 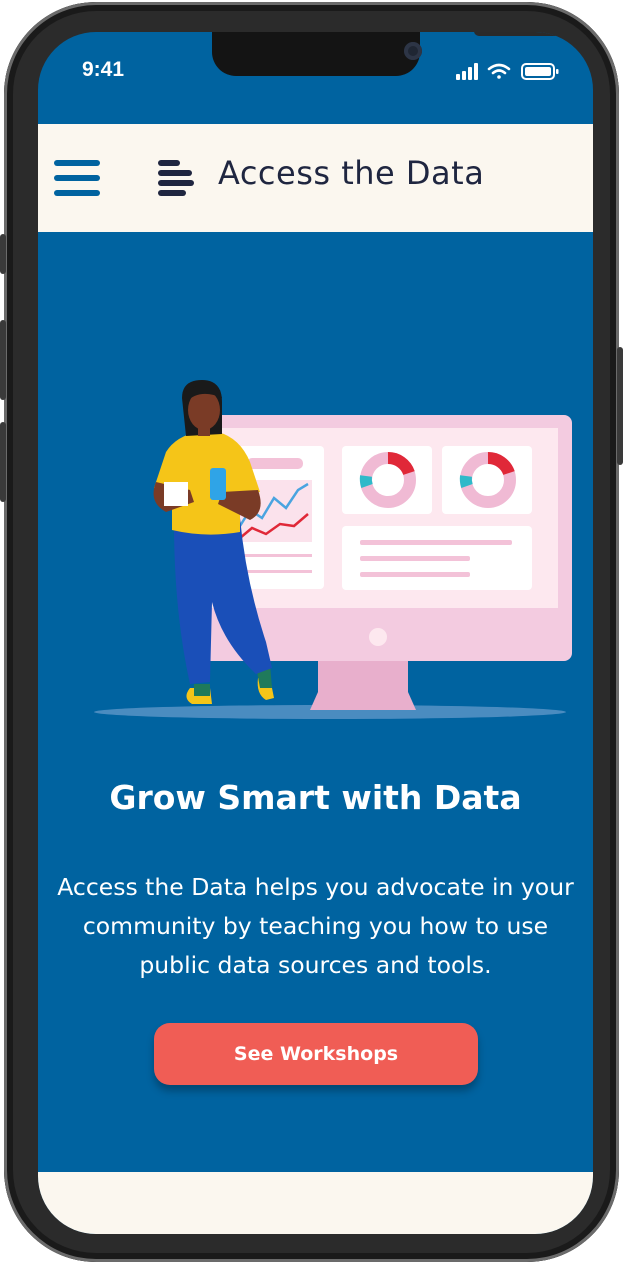 I want to click on power-button, so click(x=620, y=406).